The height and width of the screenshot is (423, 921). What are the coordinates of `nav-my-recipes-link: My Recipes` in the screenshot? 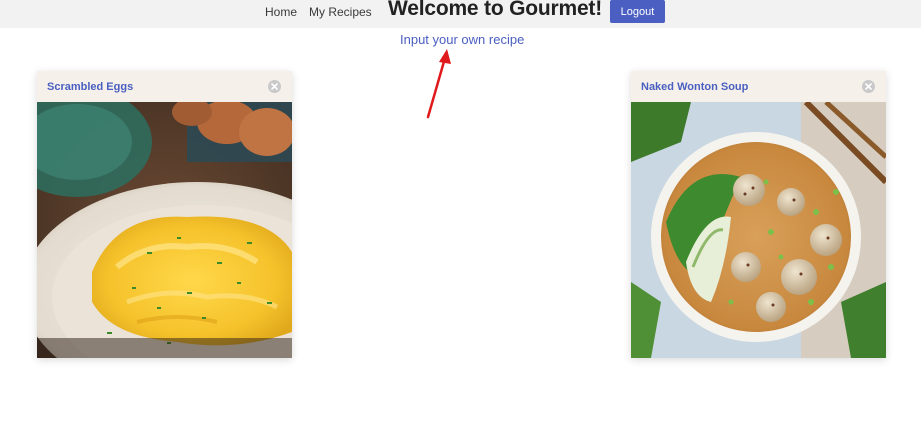 It's located at (340, 12).